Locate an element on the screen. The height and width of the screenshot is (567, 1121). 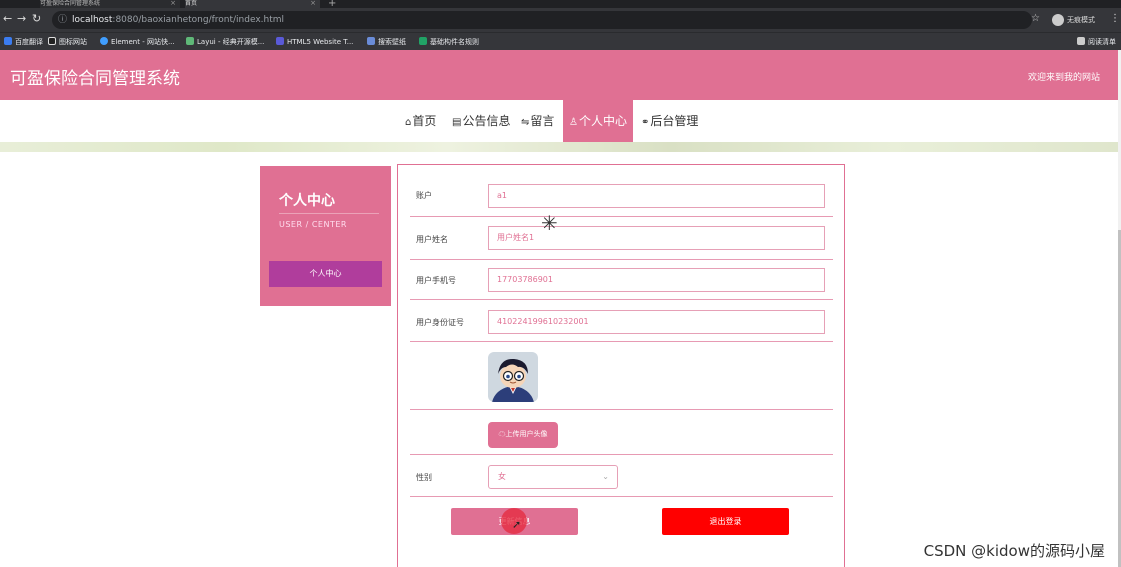
sidebar-item-personal-center: 个人中心 is located at coordinates (325, 274).